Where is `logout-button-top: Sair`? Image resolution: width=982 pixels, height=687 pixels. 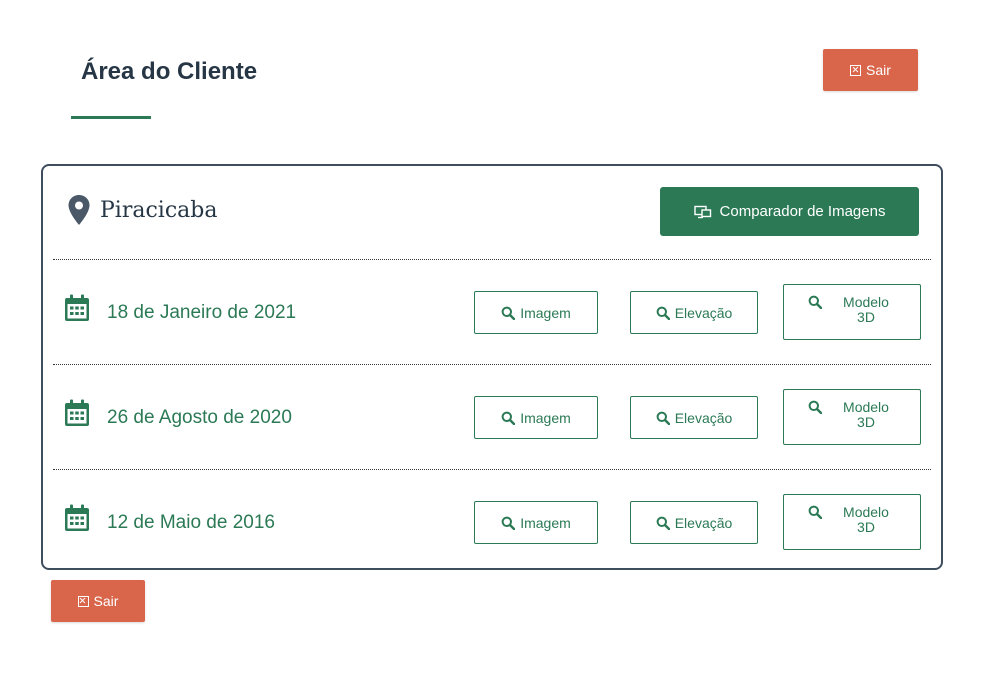 logout-button-top: Sair is located at coordinates (870, 70).